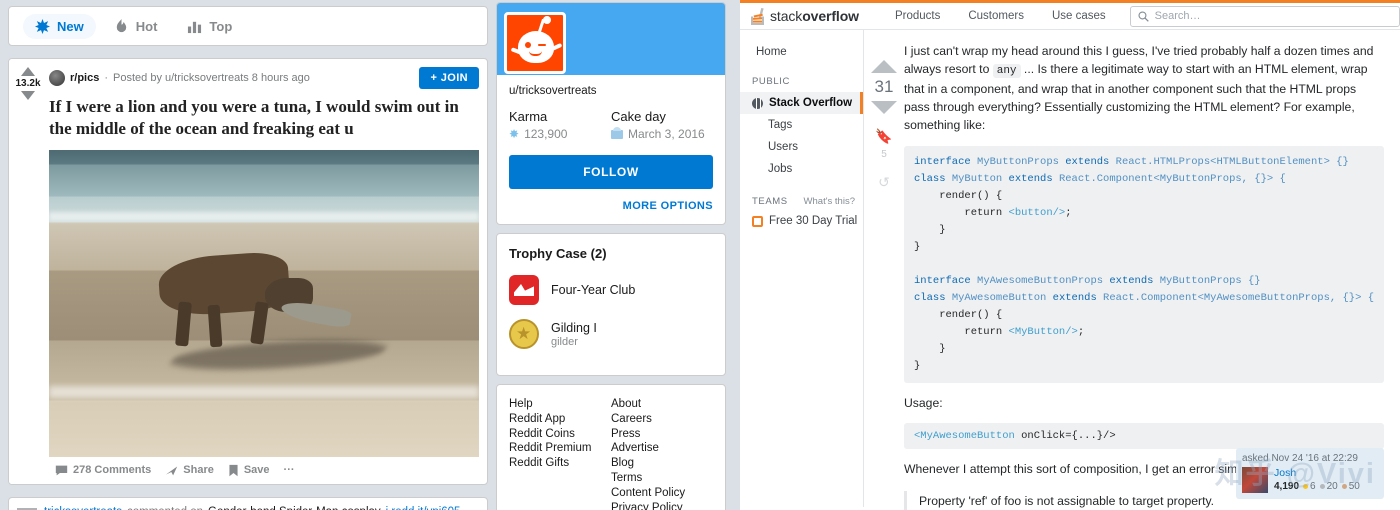 This screenshot has width=1400, height=510. Describe the element at coordinates (801, 125) in the screenshot. I see `sidebar-item-tags: Tags` at that location.